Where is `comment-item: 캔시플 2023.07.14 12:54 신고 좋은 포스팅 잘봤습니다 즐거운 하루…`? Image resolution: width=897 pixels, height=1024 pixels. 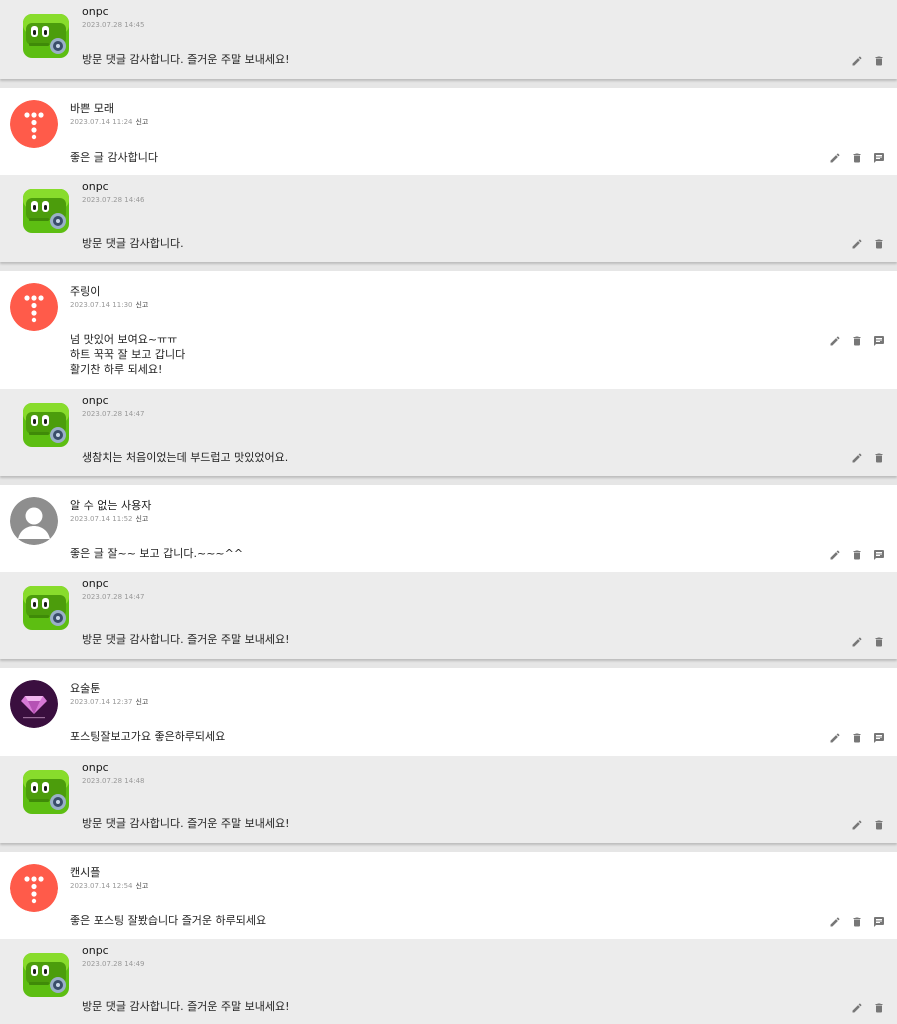
comment-item: 캔시플 2023.07.14 12:54 신고 좋은 포스팅 잘봤습니다 즐거운 하루… is located at coordinates (448, 895).